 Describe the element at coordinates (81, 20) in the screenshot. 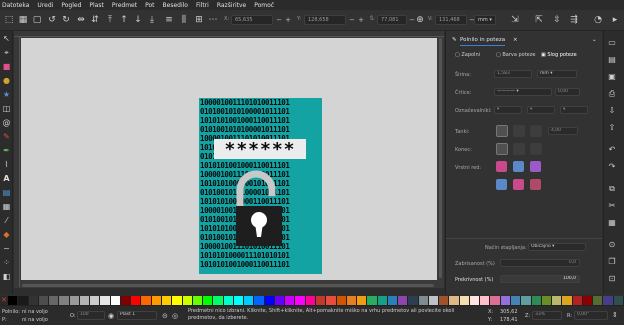

I see `flip-horizontal-icon: ⇹` at that location.